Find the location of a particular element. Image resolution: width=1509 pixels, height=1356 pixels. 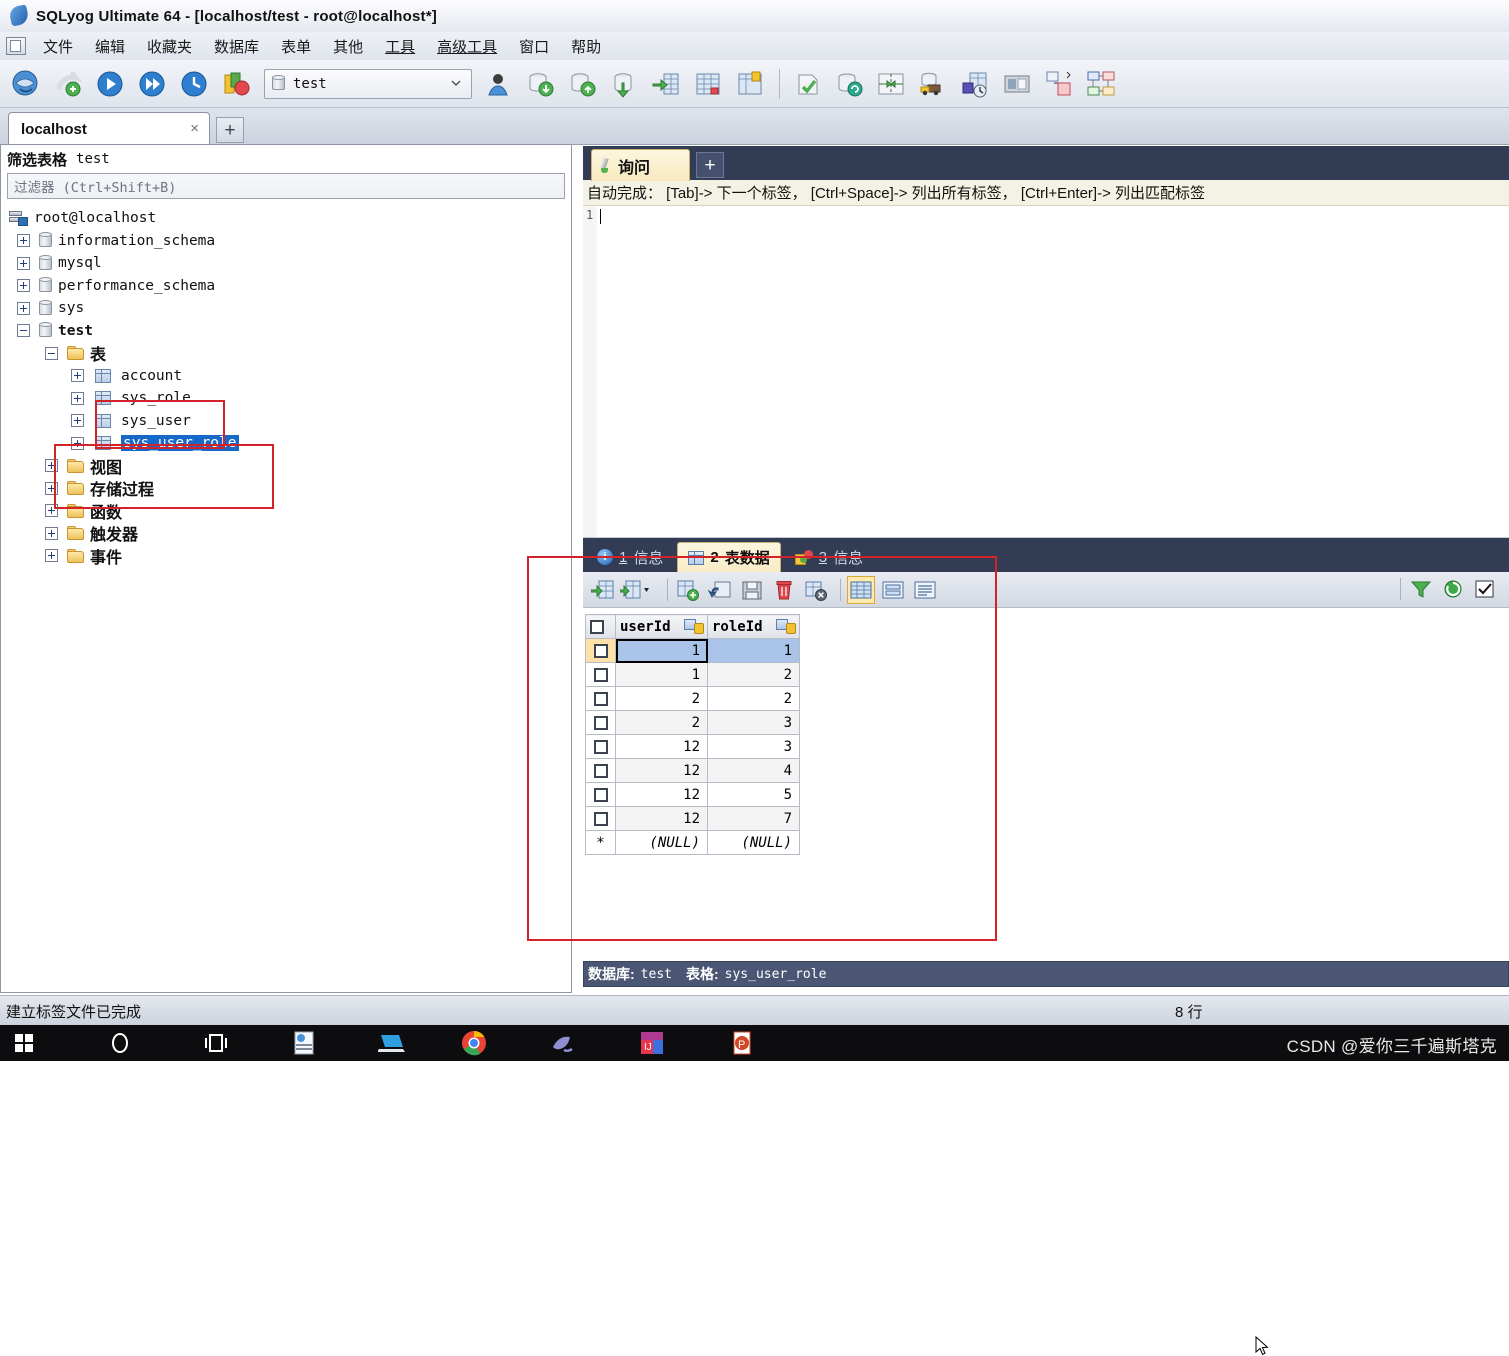

add-connection-tab-button: + is located at coordinates (230, 130).